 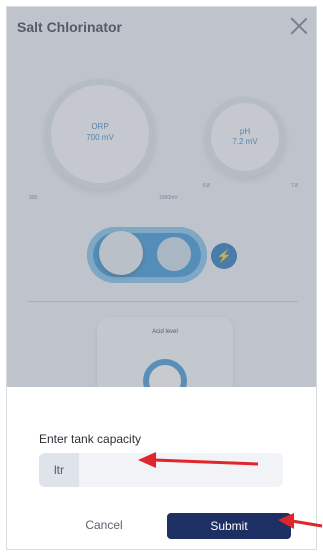 I want to click on submit-button: Submit, so click(x=229, y=526).